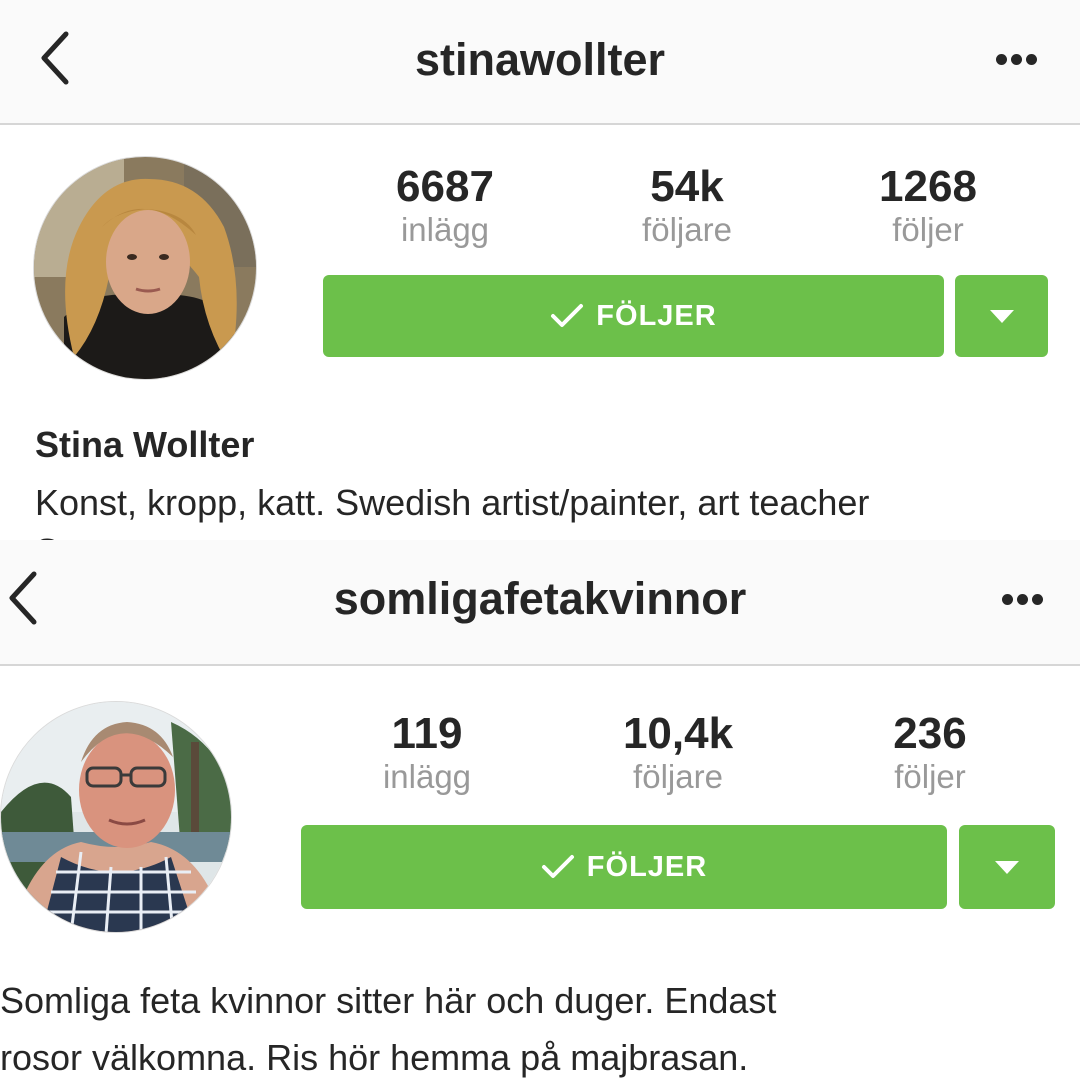 The height and width of the screenshot is (1080, 1080). Describe the element at coordinates (687, 186) in the screenshot. I see `stat-value: 54k` at that location.